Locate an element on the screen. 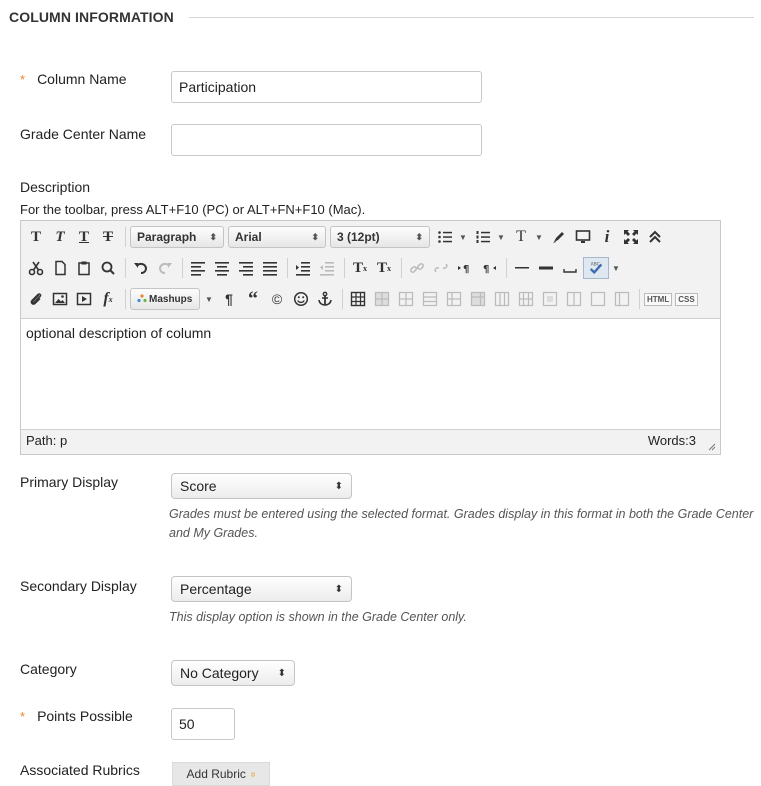 This screenshot has height=786, width=761. underline-icon: T is located at coordinates (84, 237).